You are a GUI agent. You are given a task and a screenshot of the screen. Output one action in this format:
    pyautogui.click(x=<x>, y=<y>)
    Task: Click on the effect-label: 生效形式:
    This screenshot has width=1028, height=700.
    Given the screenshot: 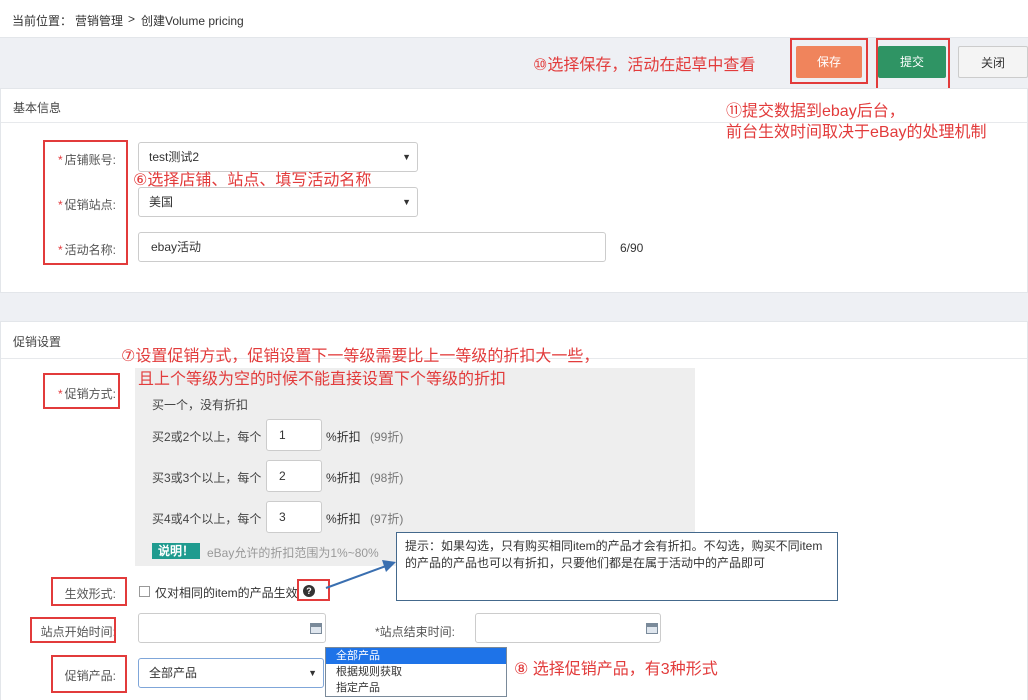 What is the action you would take?
    pyautogui.click(x=90, y=594)
    